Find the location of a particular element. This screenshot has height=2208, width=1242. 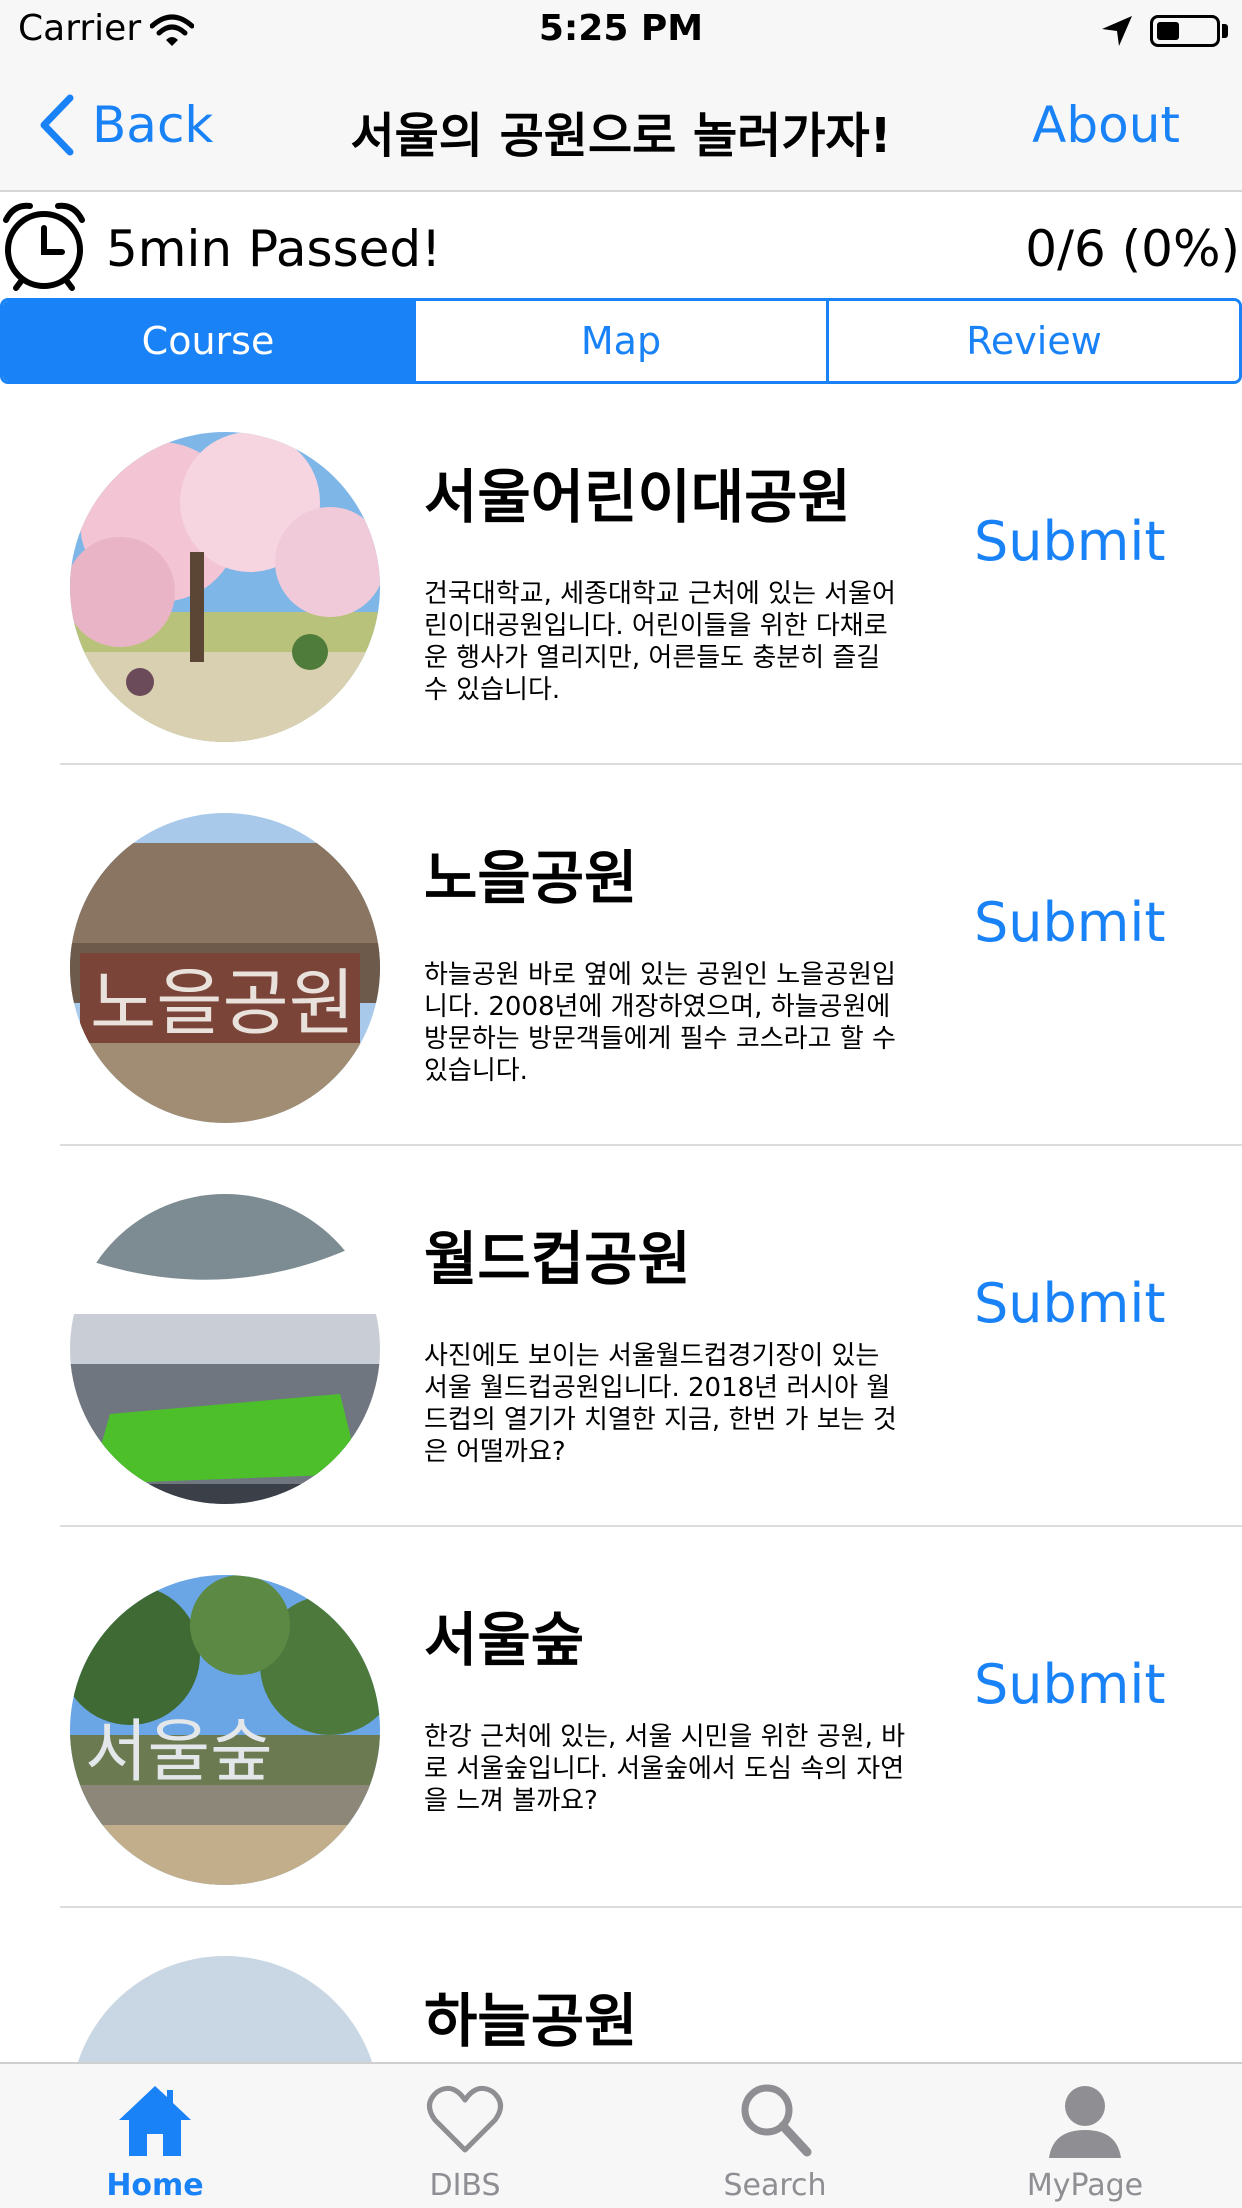

svg-text: 노을공원 is located at coordinates (222, 1003).